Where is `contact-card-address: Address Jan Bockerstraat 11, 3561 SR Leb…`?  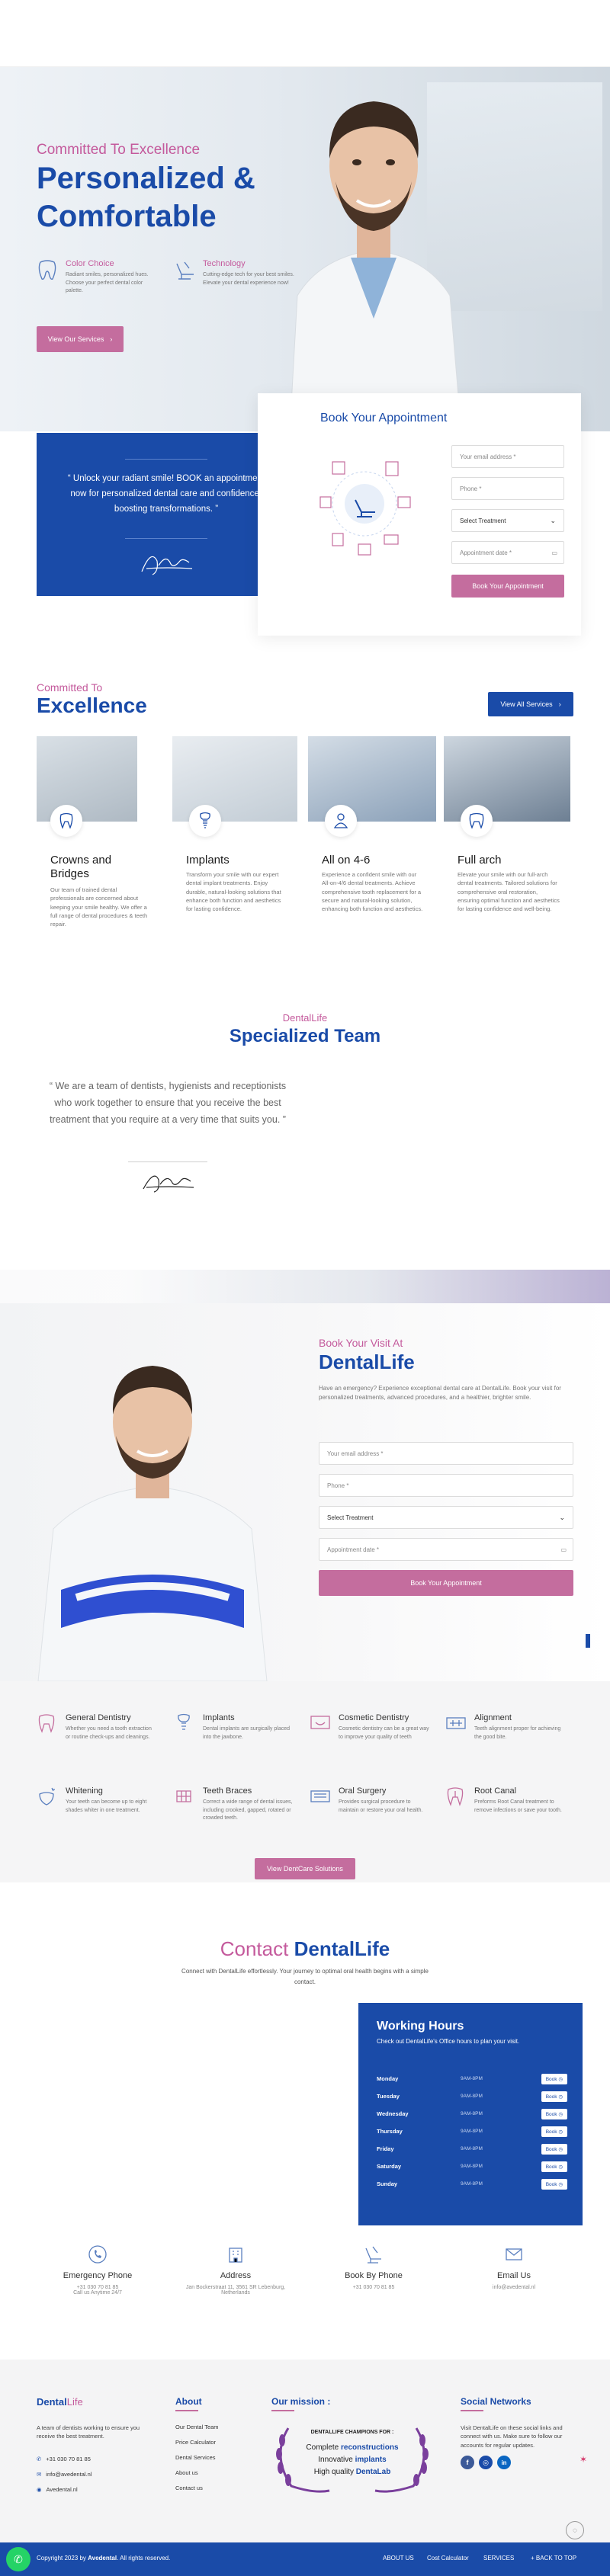 contact-card-address: Address Jan Bockerstraat 11, 3561 SR Leb… is located at coordinates (235, 2270).